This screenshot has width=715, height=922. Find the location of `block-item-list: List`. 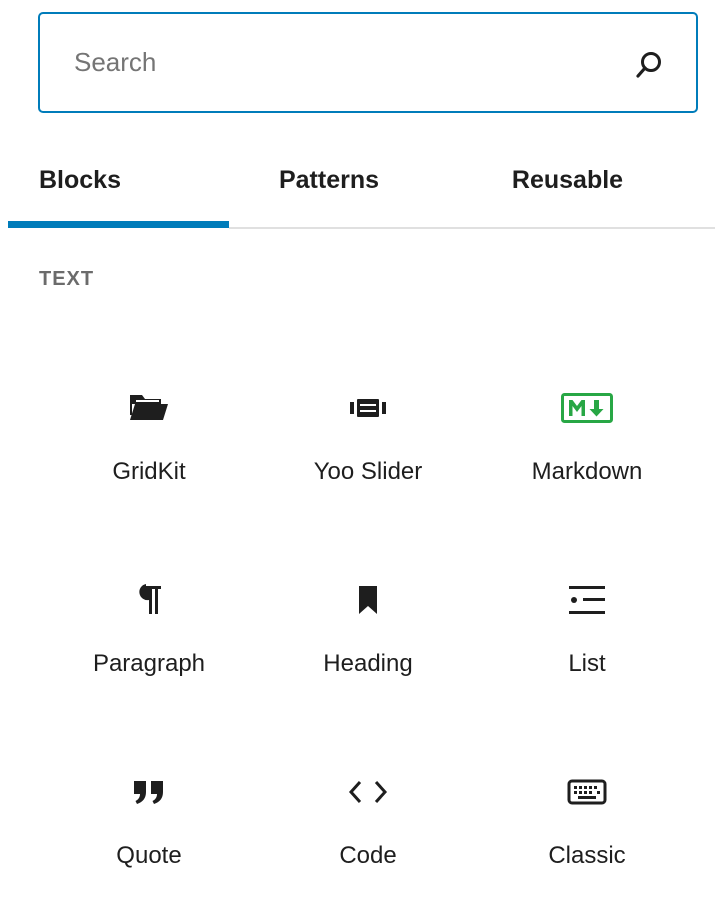

block-item-list: List is located at coordinates (587, 655).